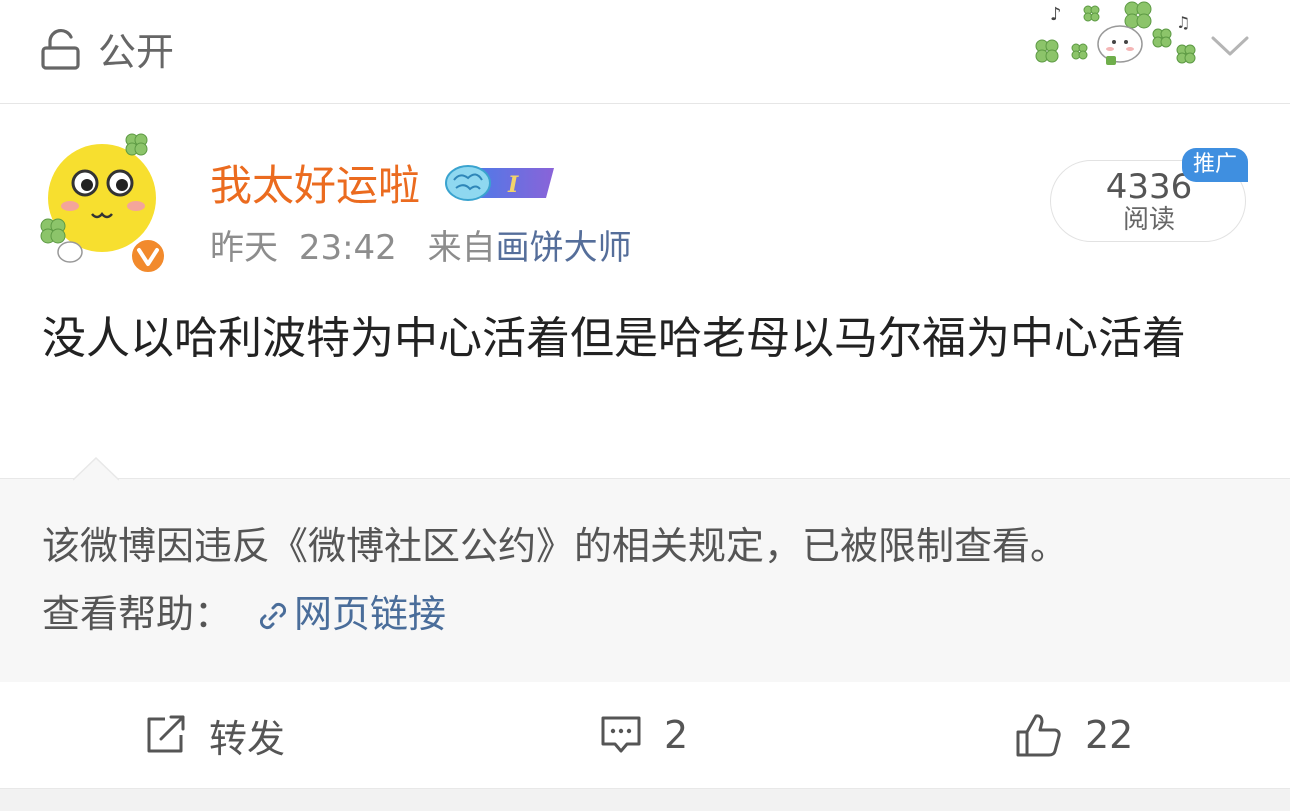 The width and height of the screenshot is (1290, 811). I want to click on like-button: 22, so click(1074, 735).